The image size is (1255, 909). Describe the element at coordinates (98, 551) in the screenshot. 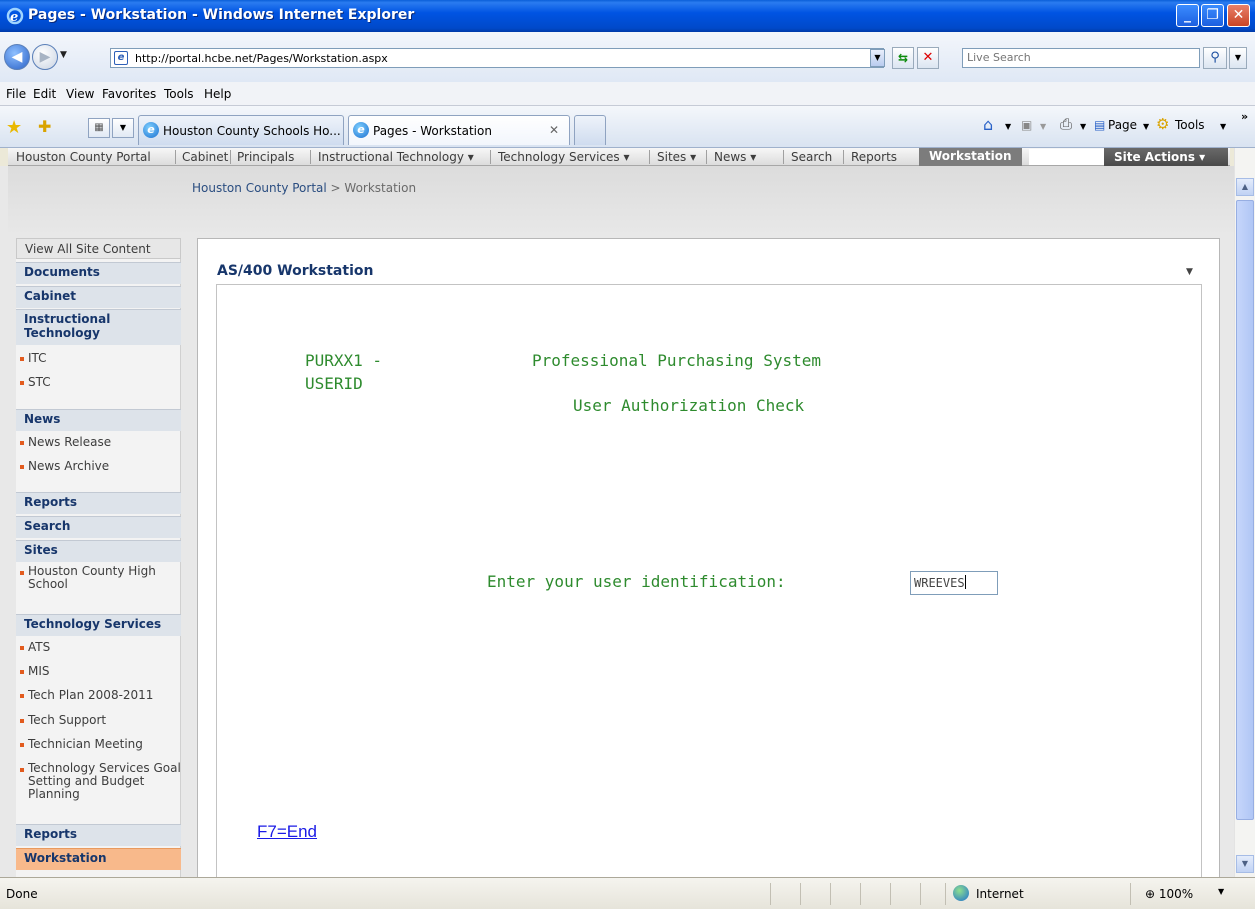

I see `ql-sites: Sites` at that location.